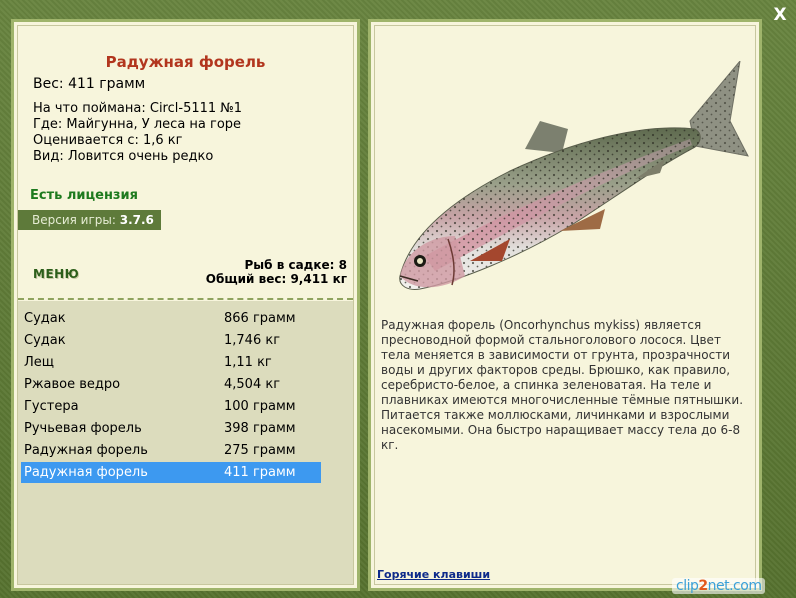 The height and width of the screenshot is (598, 796). What do you see at coordinates (260, 318) in the screenshot?
I see `catch-fish-weight: 866 грамм` at bounding box center [260, 318].